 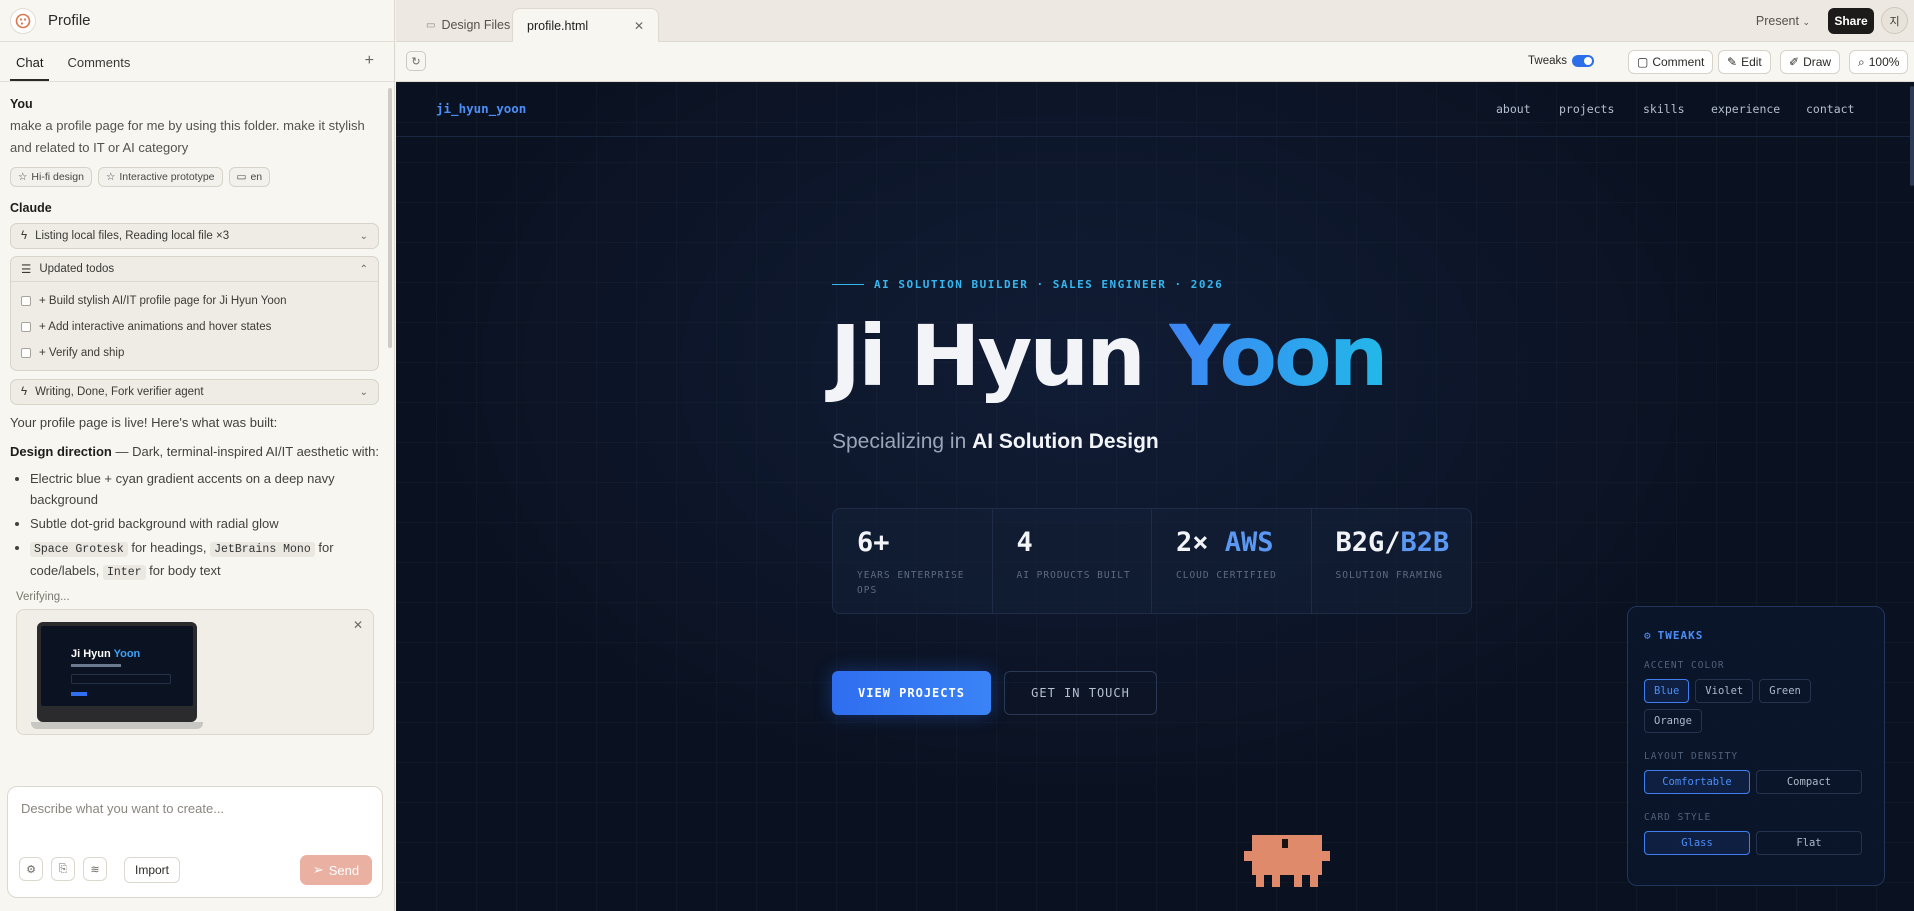 What do you see at coordinates (1851, 21) in the screenshot?
I see `share-button: Share` at bounding box center [1851, 21].